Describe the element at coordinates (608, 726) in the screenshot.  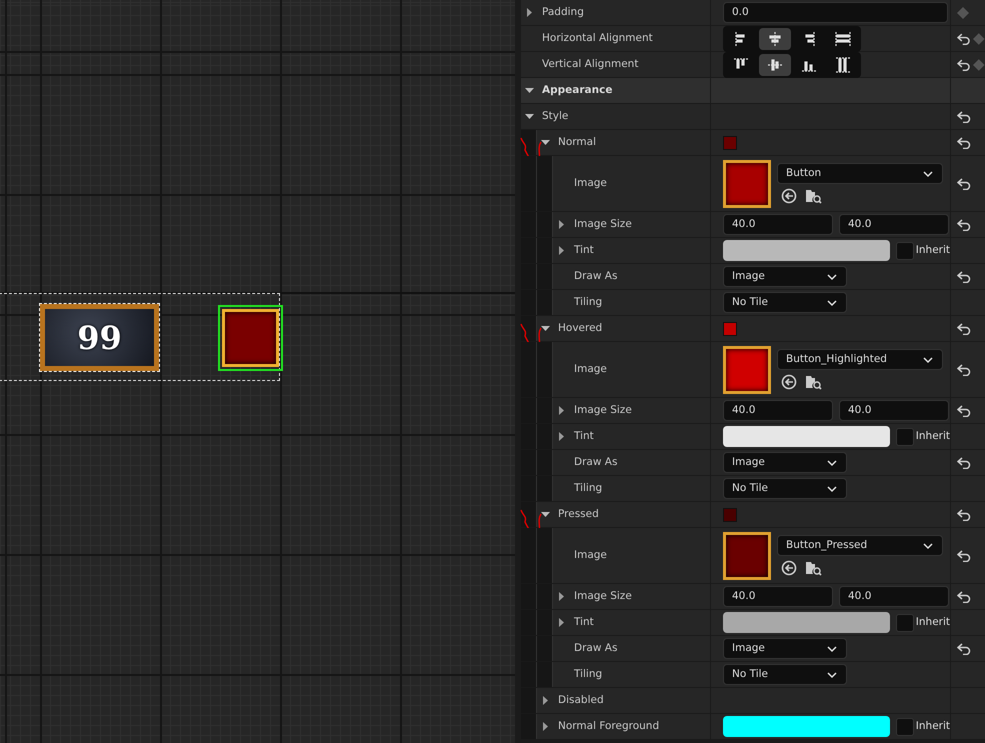
I see `property-label: Normal Foreground` at that location.